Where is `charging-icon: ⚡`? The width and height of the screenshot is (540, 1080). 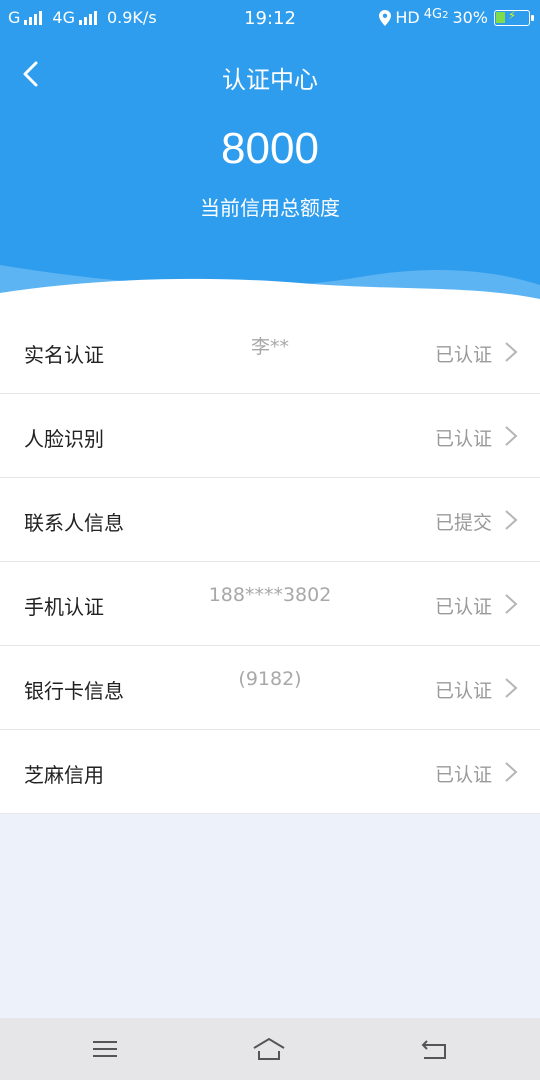
charging-icon: ⚡ is located at coordinates (512, 15).